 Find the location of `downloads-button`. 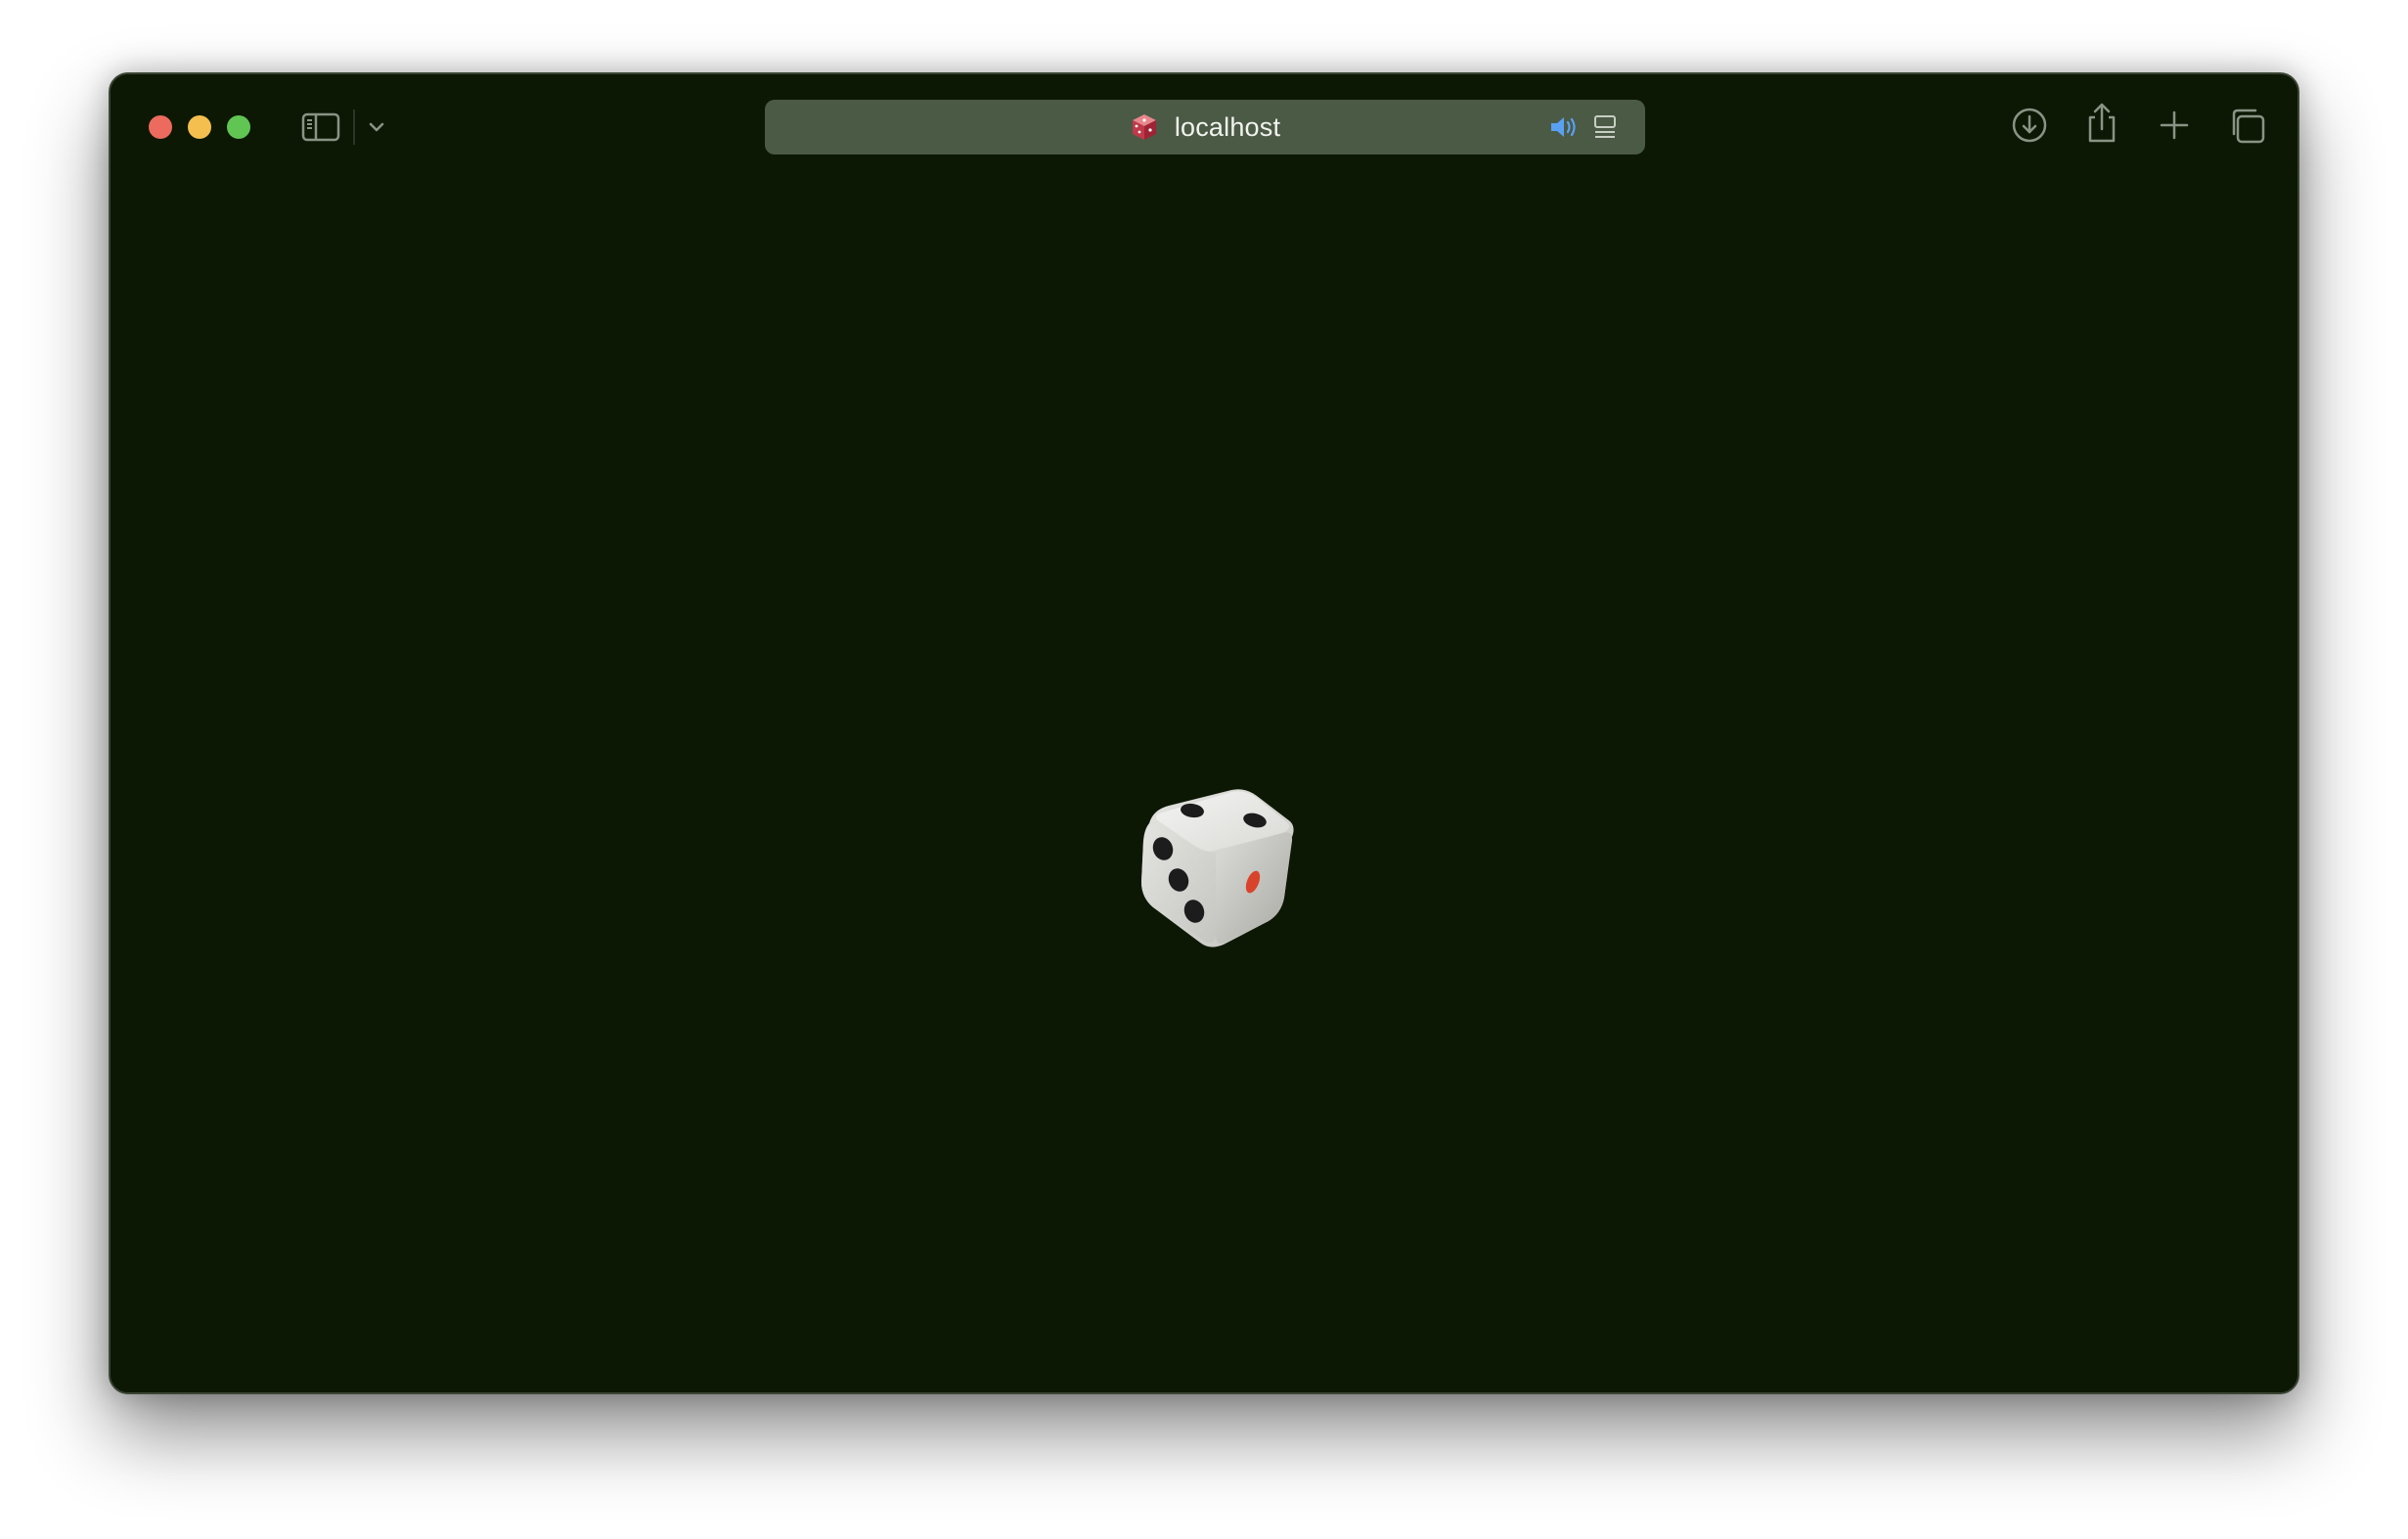

downloads-button is located at coordinates (2029, 125).